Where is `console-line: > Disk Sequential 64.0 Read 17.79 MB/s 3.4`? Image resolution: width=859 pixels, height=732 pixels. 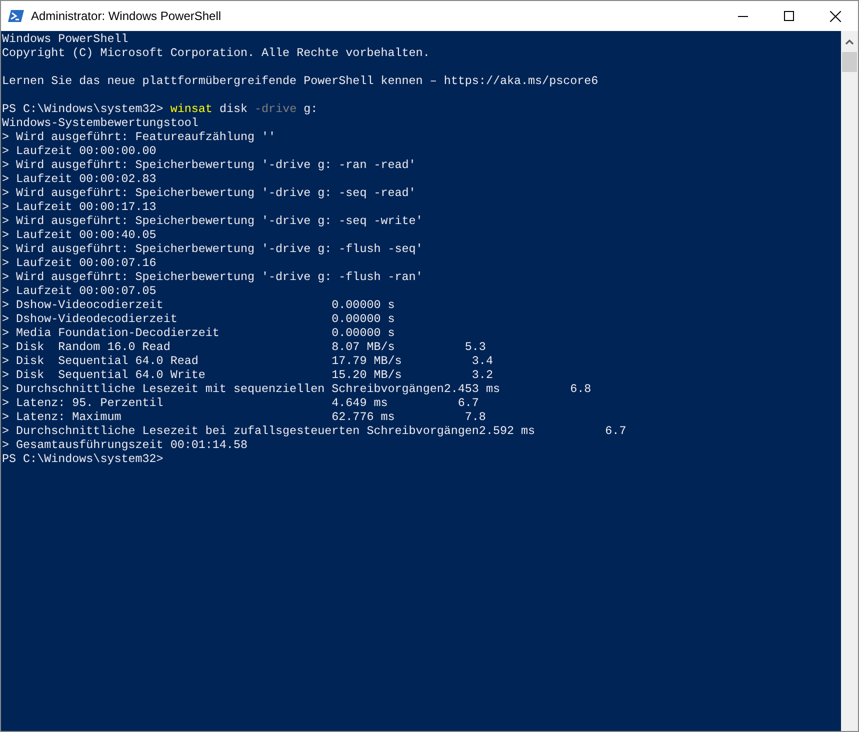 console-line: > Disk Sequential 64.0 Read 17.79 MB/s 3.4 is located at coordinates (247, 361).